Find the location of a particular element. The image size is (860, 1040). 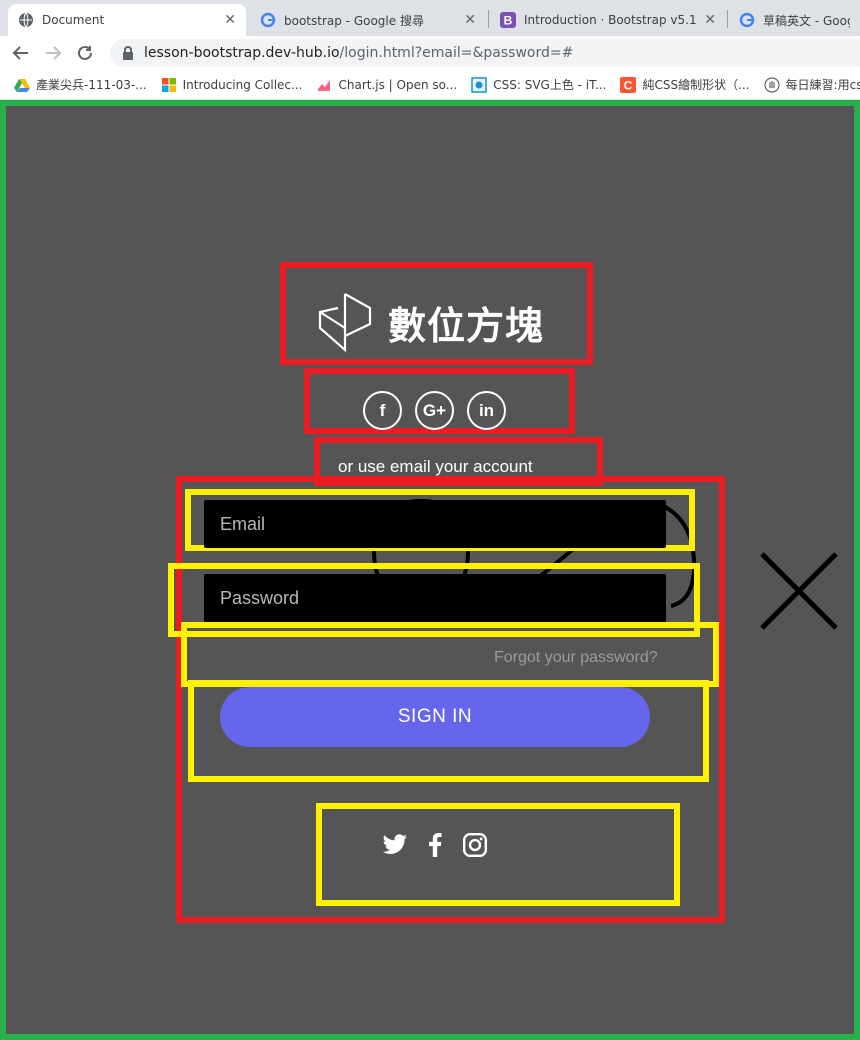

svg-text: B is located at coordinates (508, 21).